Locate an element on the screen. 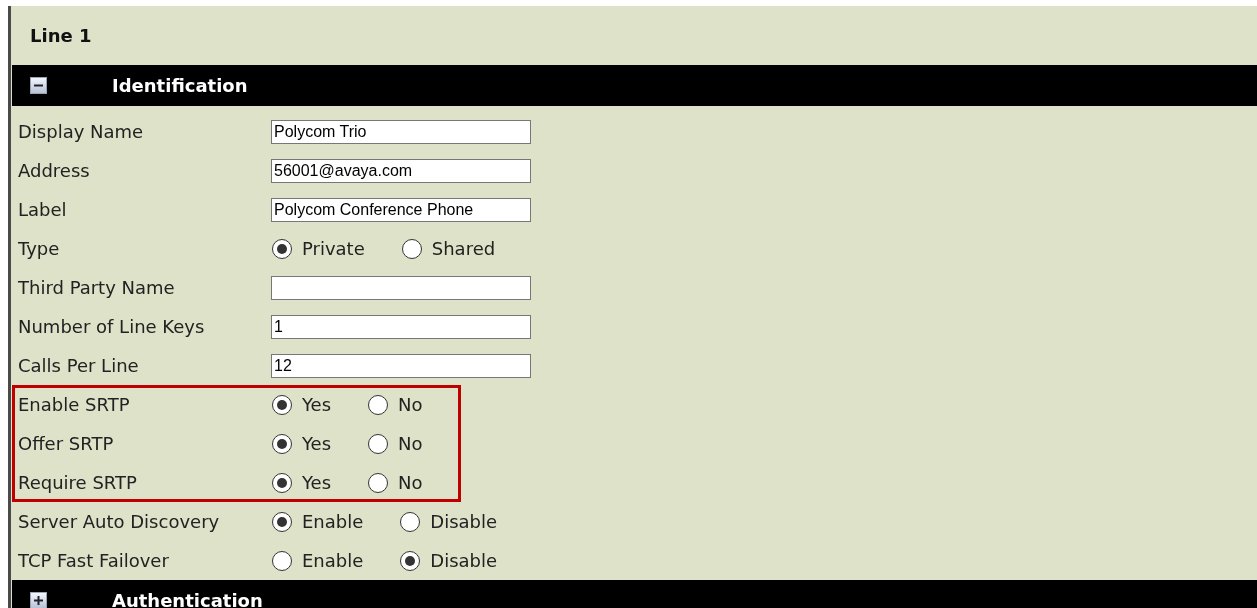  text-field: Polycom Trio is located at coordinates (401, 131).